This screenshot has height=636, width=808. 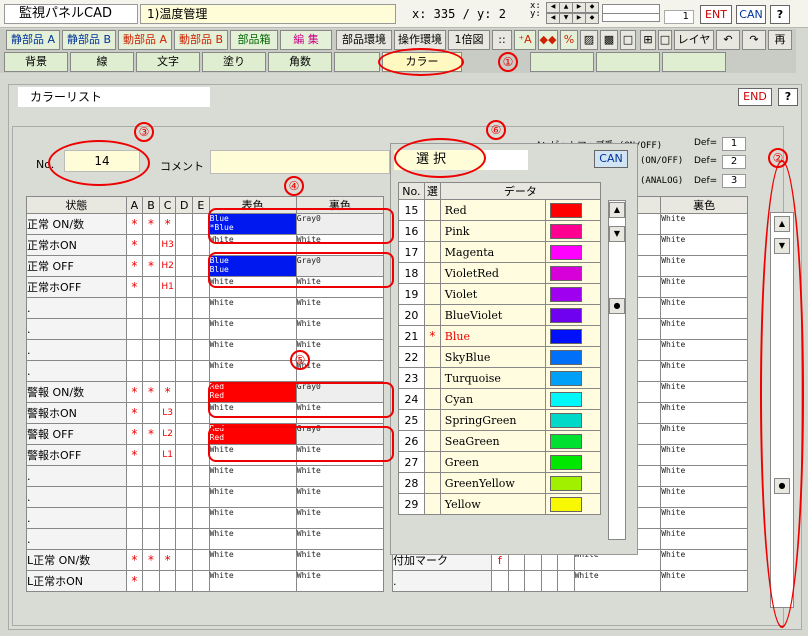 What do you see at coordinates (525, 40) in the screenshot?
I see `text-style-icon: ⁺A` at bounding box center [525, 40].